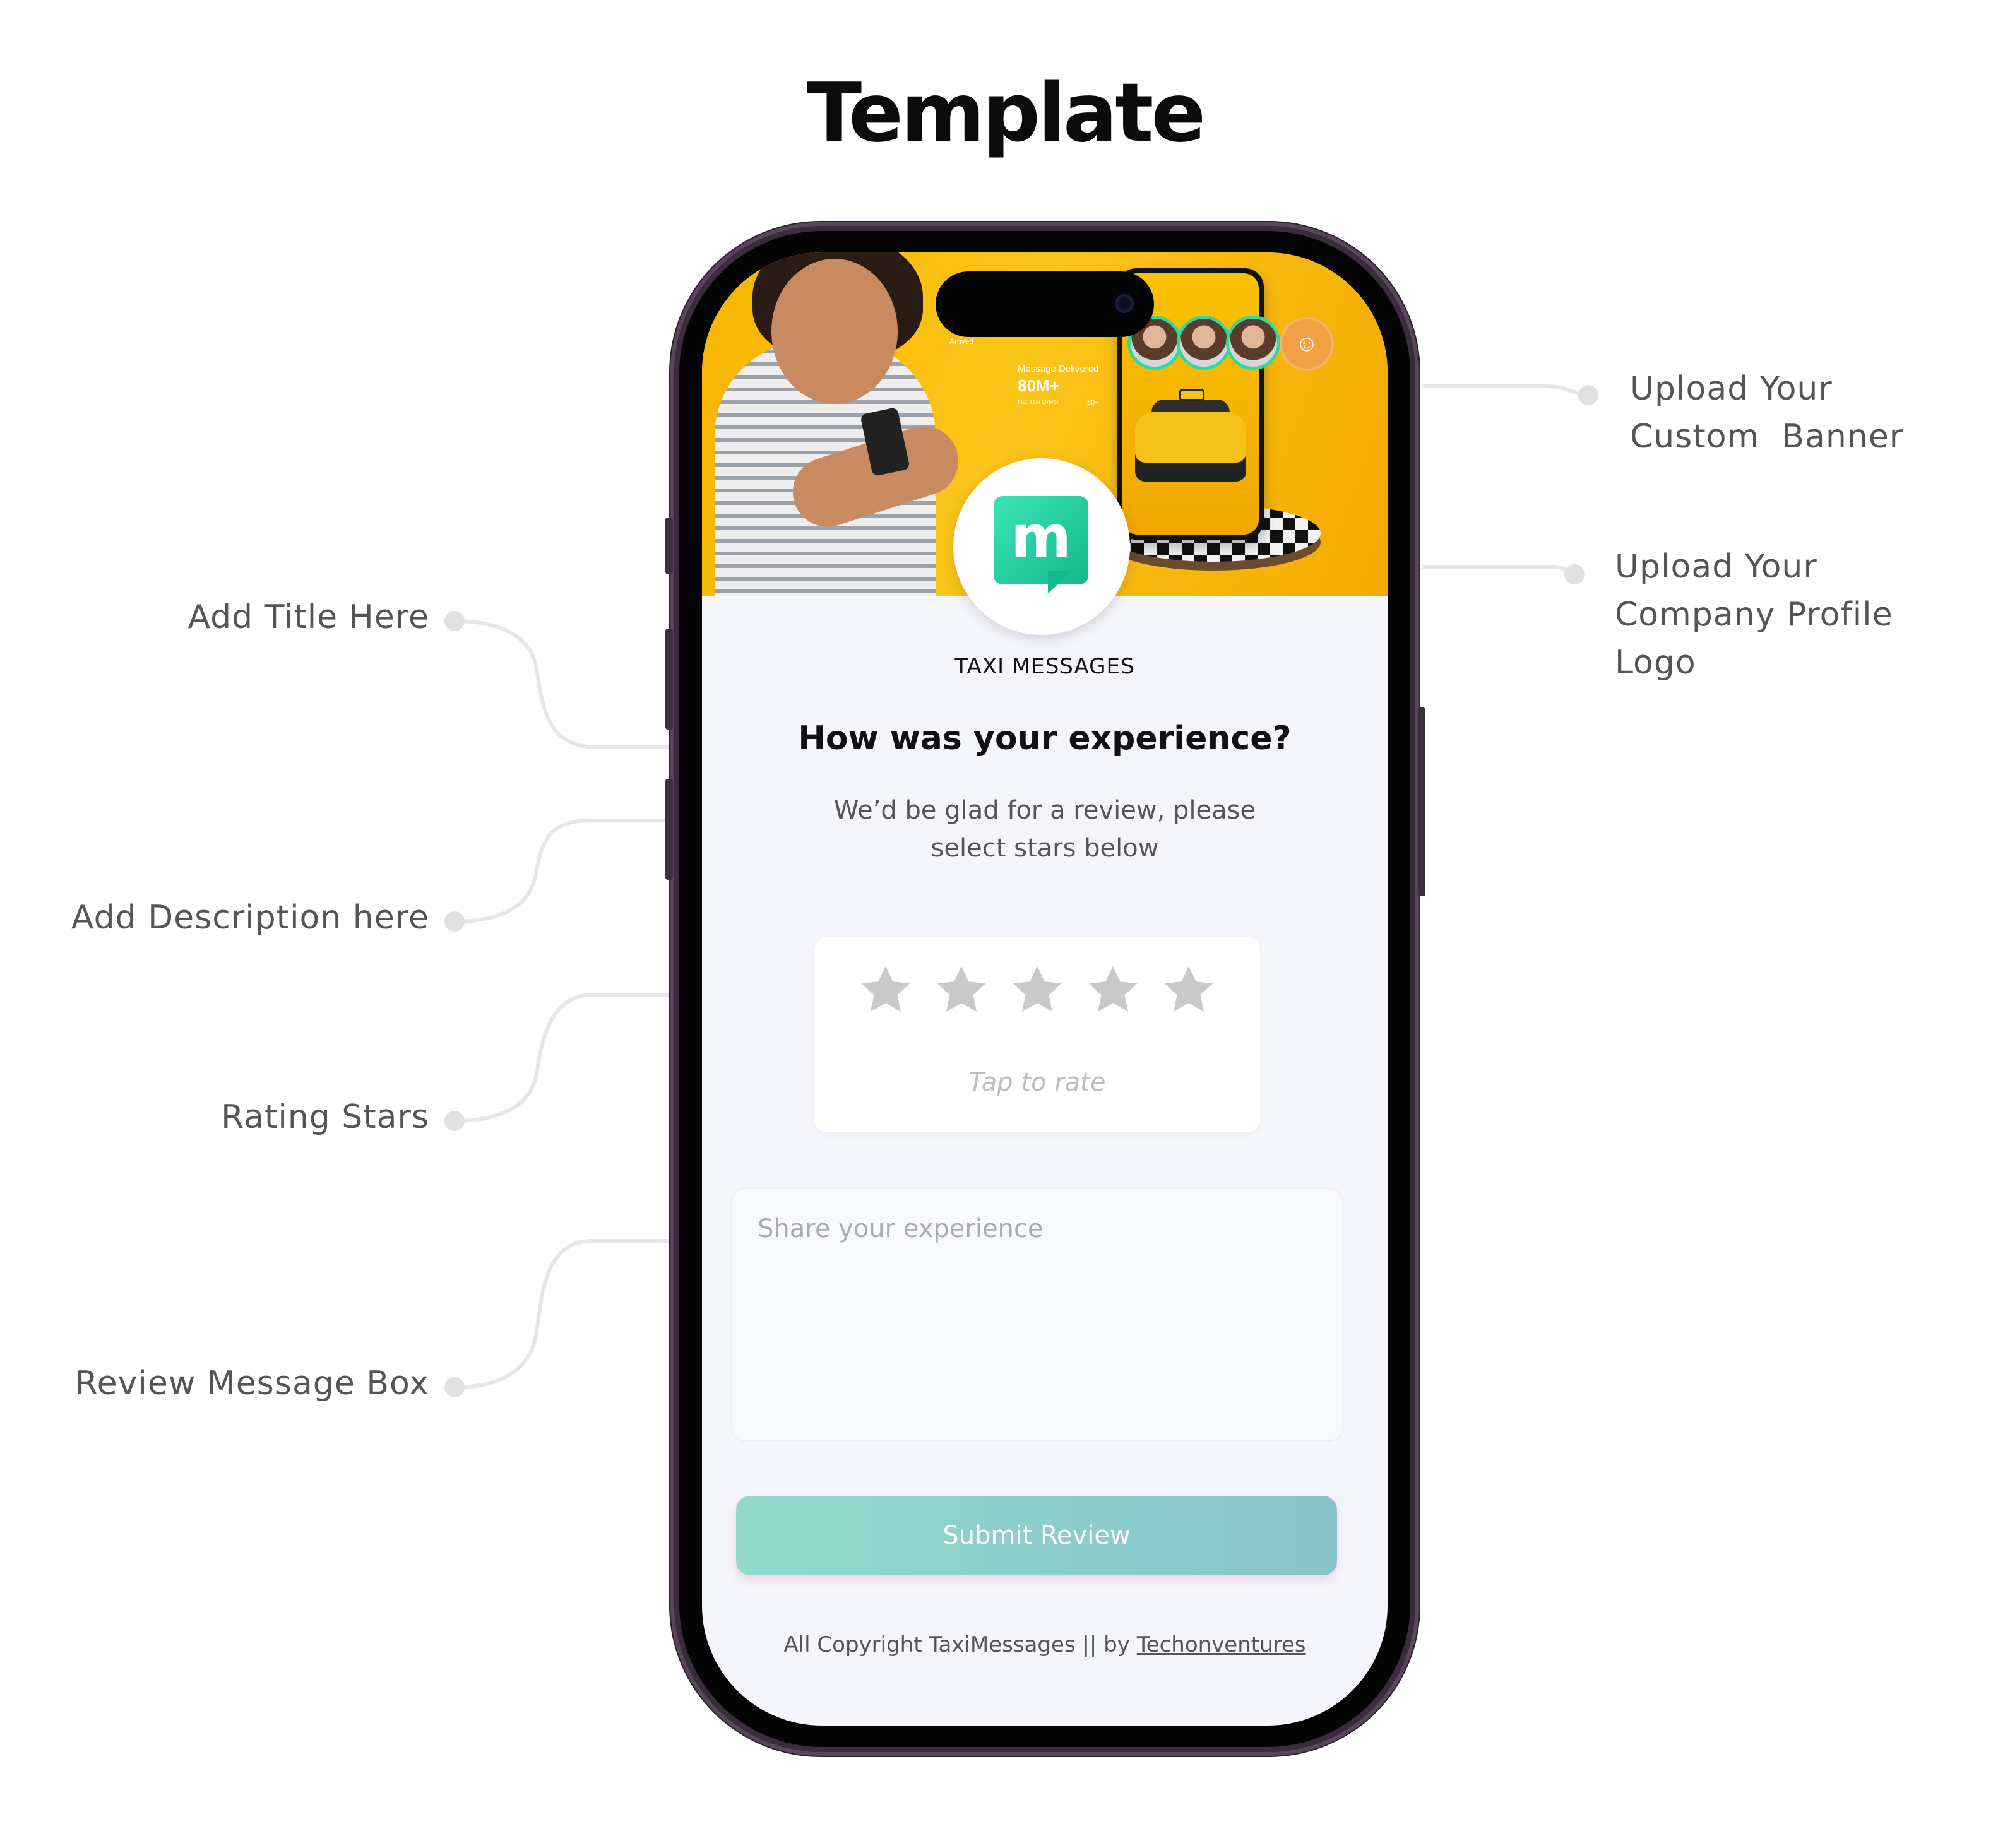  I want to click on company-name: TAXI MESSAGES, so click(1044, 666).